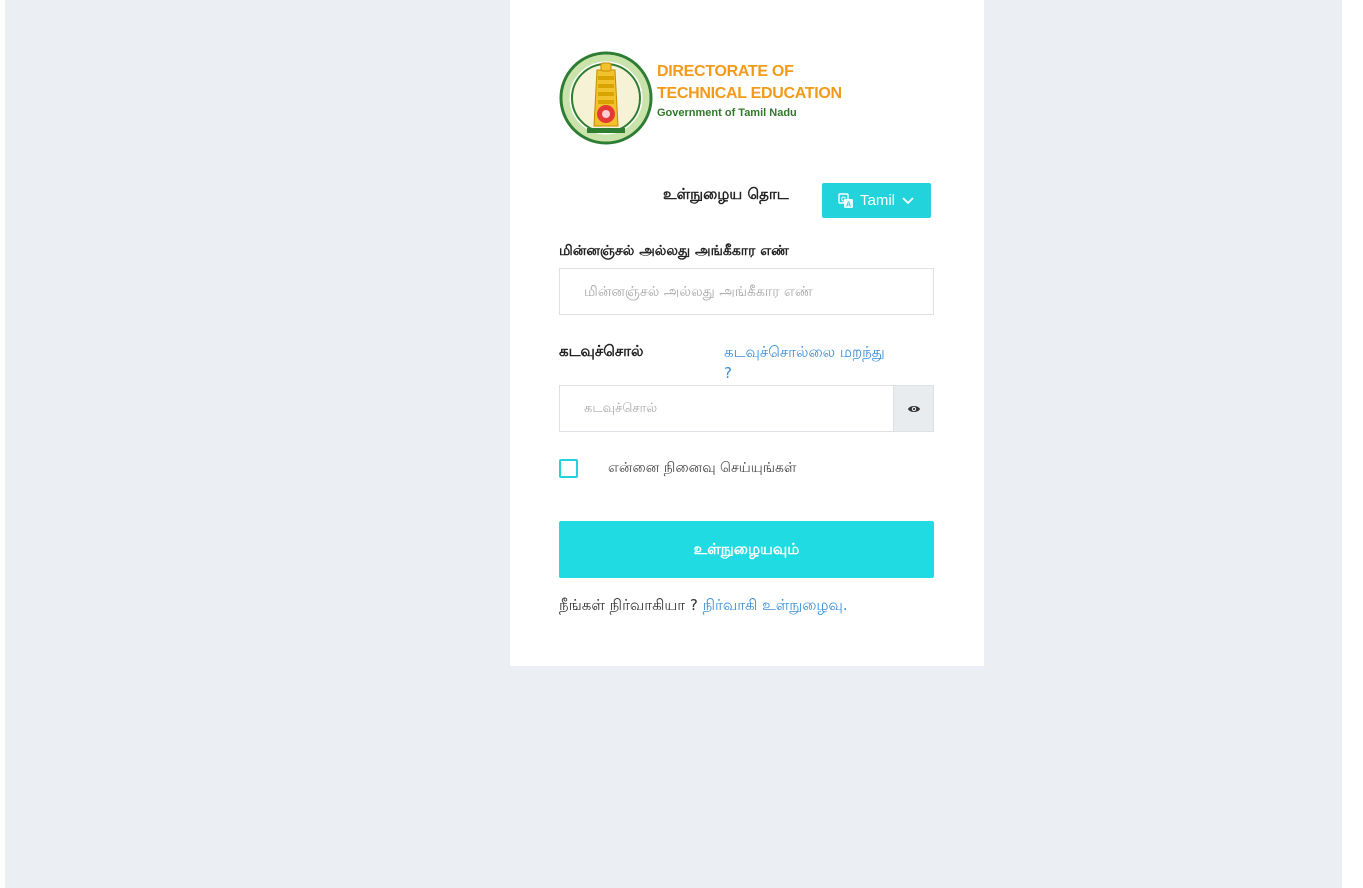 This screenshot has width=1363, height=888. I want to click on admin-question: நீங்கள் நிர்வாகியா ?, so click(631, 605).